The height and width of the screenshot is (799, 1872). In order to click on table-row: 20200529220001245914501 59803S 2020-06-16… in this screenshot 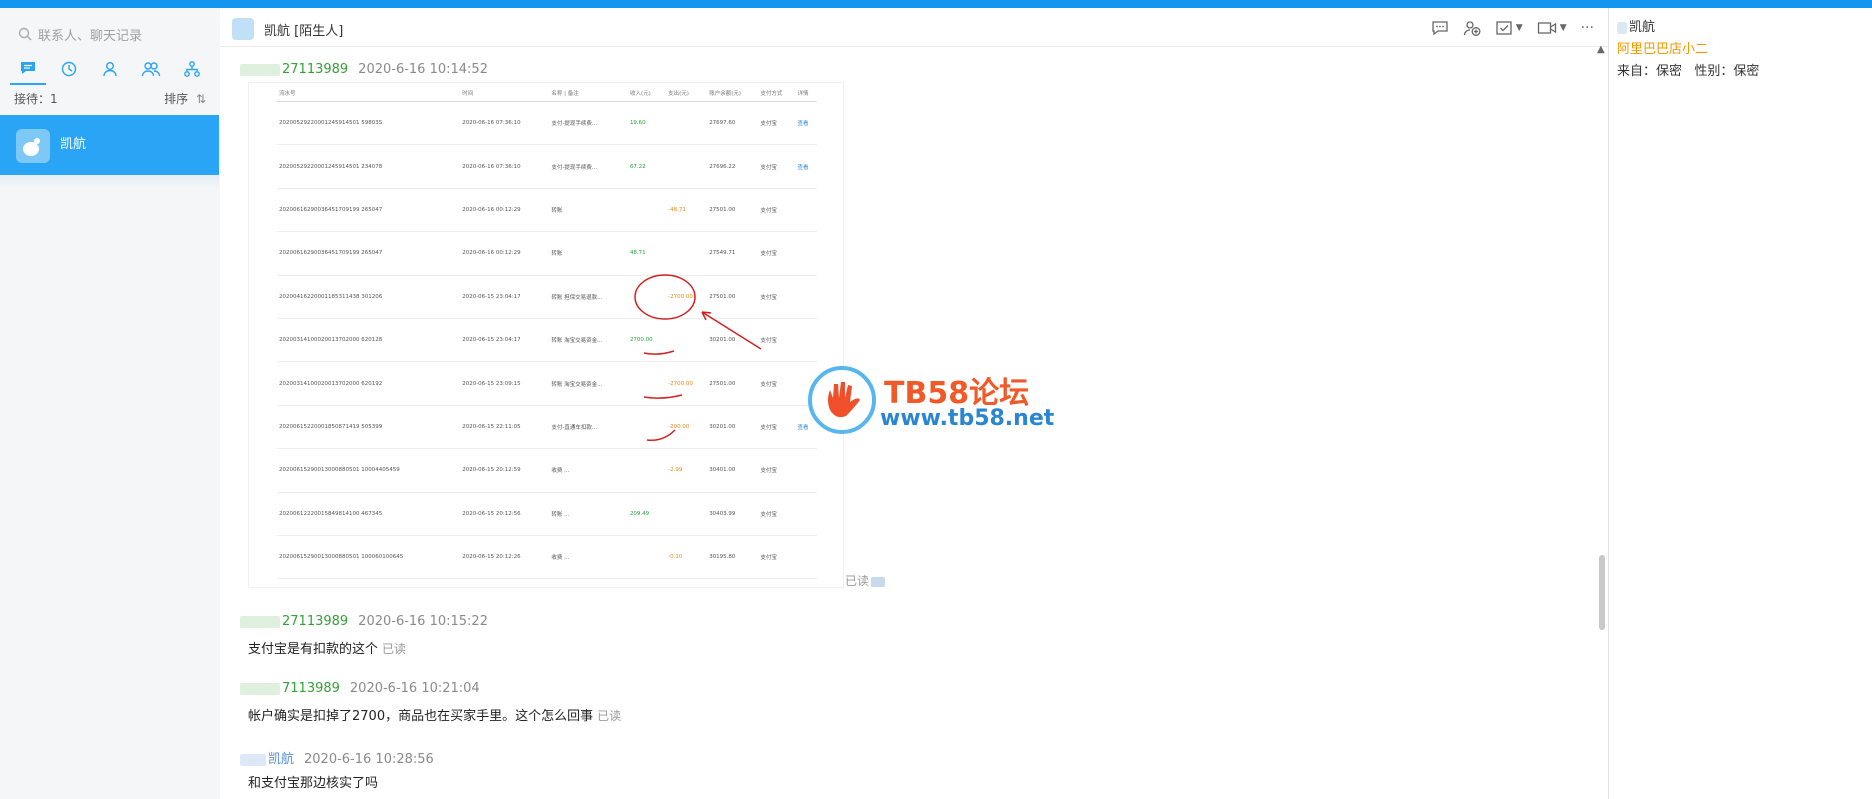, I will do `click(547, 123)`.